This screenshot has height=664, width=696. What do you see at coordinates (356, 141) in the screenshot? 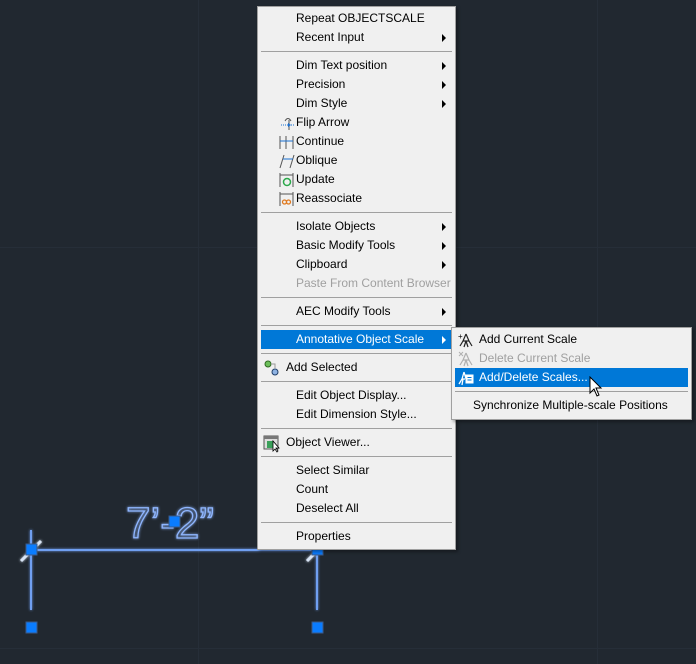
I see `menu-item-continue: Continue` at bounding box center [356, 141].